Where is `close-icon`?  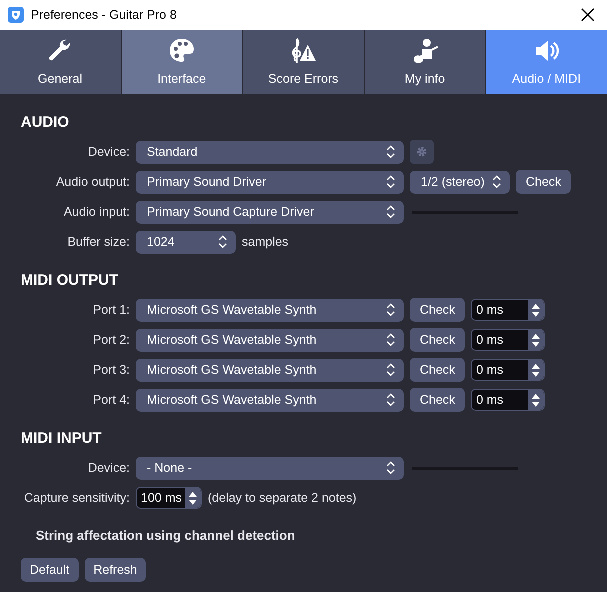
close-icon is located at coordinates (588, 15).